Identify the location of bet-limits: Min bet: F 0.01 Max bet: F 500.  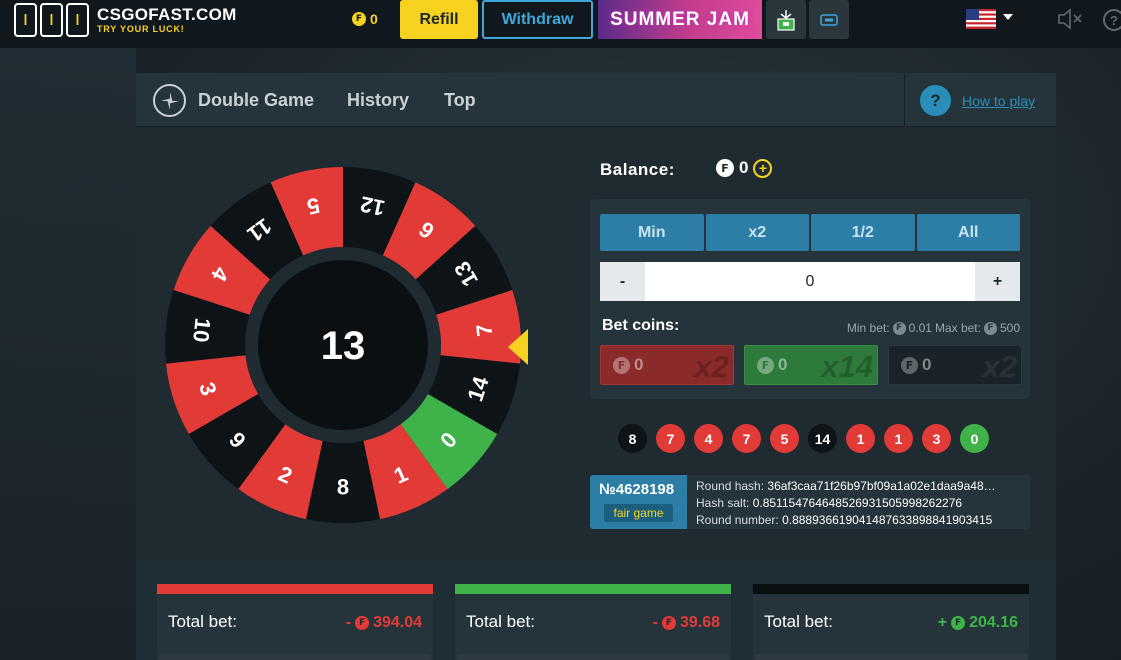
(933, 328).